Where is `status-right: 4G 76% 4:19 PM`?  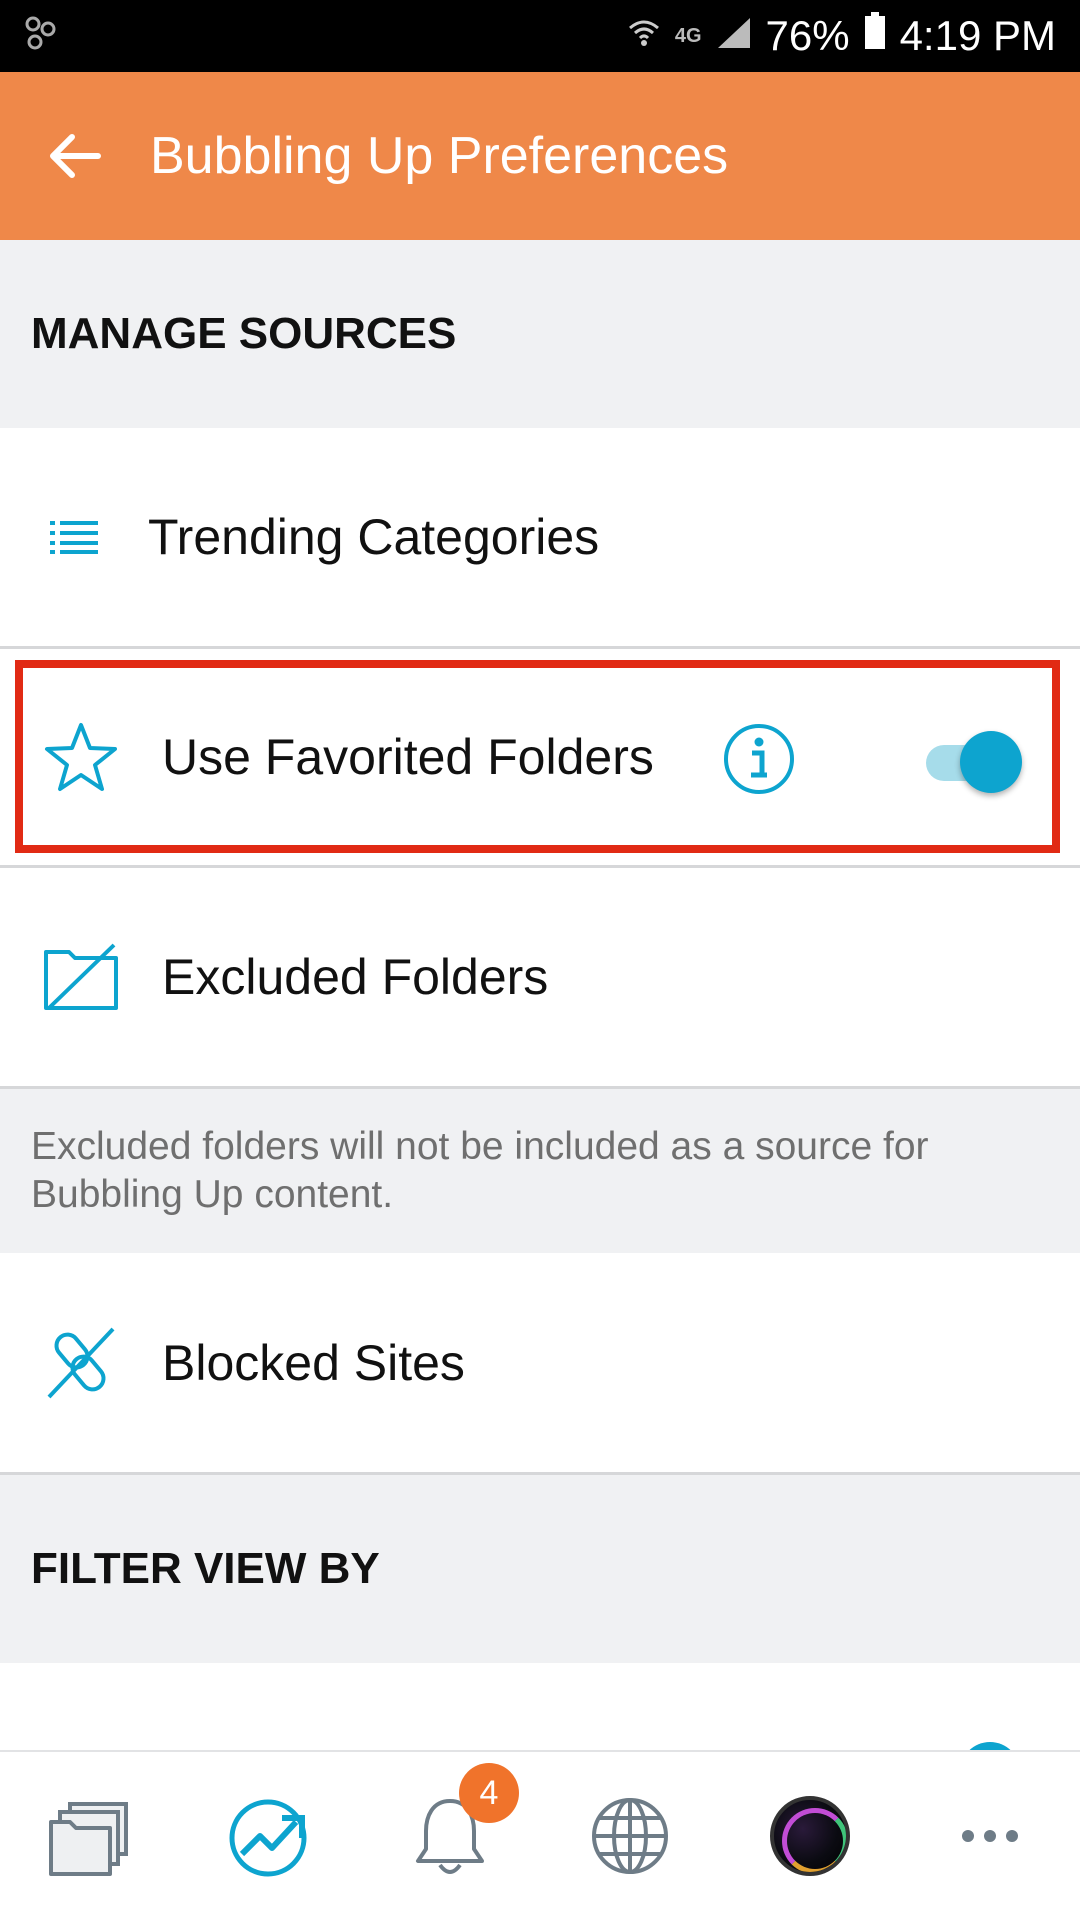
status-right: 4G 76% 4:19 PM is located at coordinates (841, 36).